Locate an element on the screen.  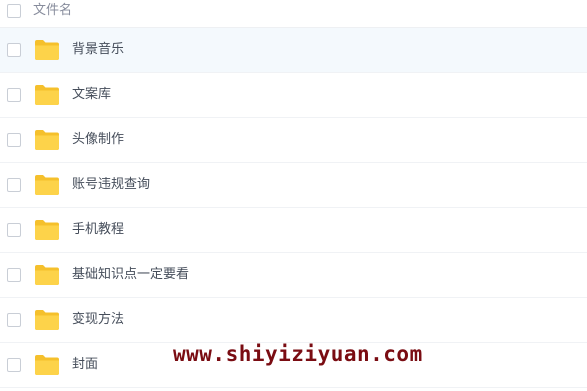
select-all-checkbox is located at coordinates (14, 11).